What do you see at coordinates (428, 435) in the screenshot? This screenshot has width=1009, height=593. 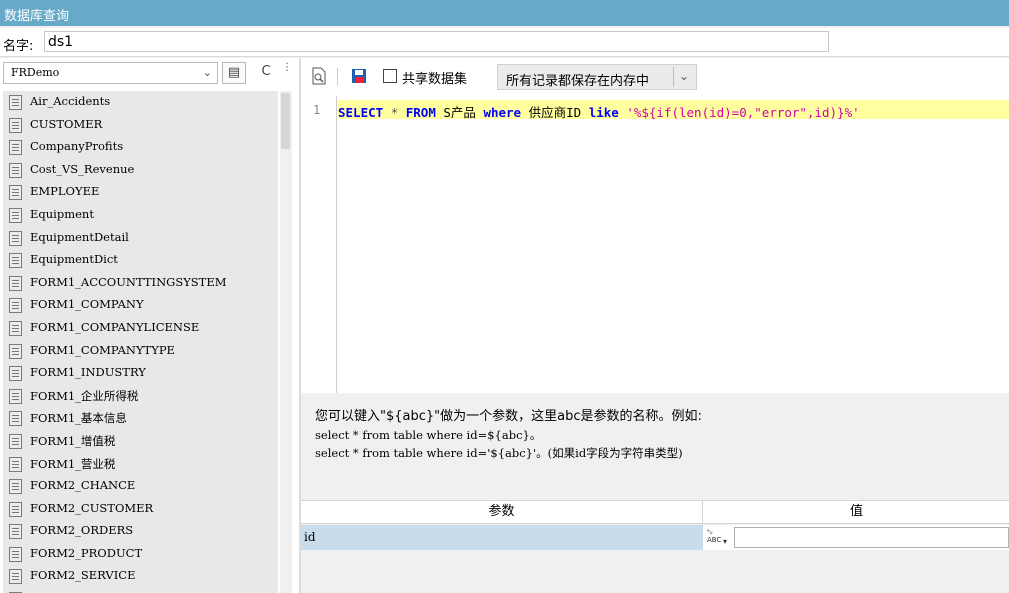 I see `hint-line-2: select * from table where id=${abc}。` at bounding box center [428, 435].